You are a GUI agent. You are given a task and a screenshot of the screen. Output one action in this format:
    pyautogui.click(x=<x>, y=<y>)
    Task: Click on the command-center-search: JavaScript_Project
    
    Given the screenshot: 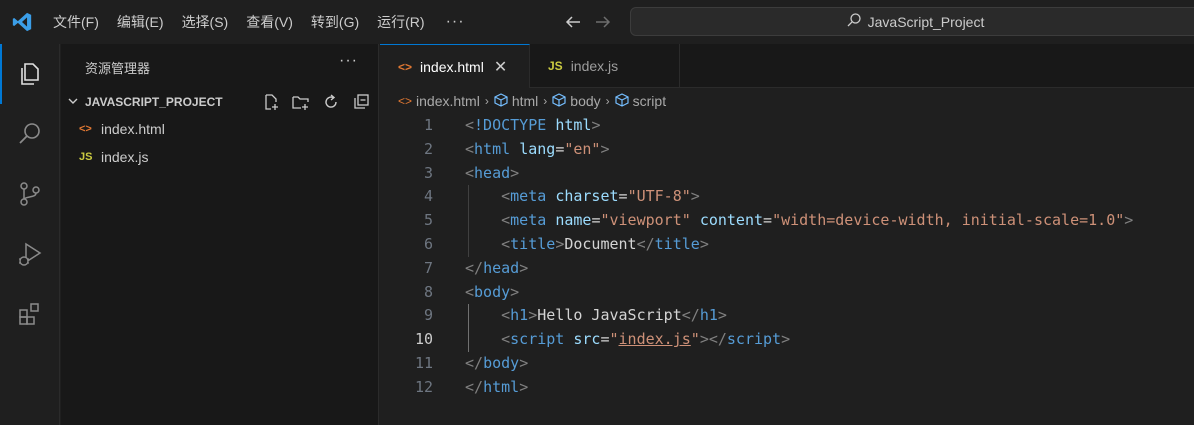 What is the action you would take?
    pyautogui.click(x=912, y=21)
    